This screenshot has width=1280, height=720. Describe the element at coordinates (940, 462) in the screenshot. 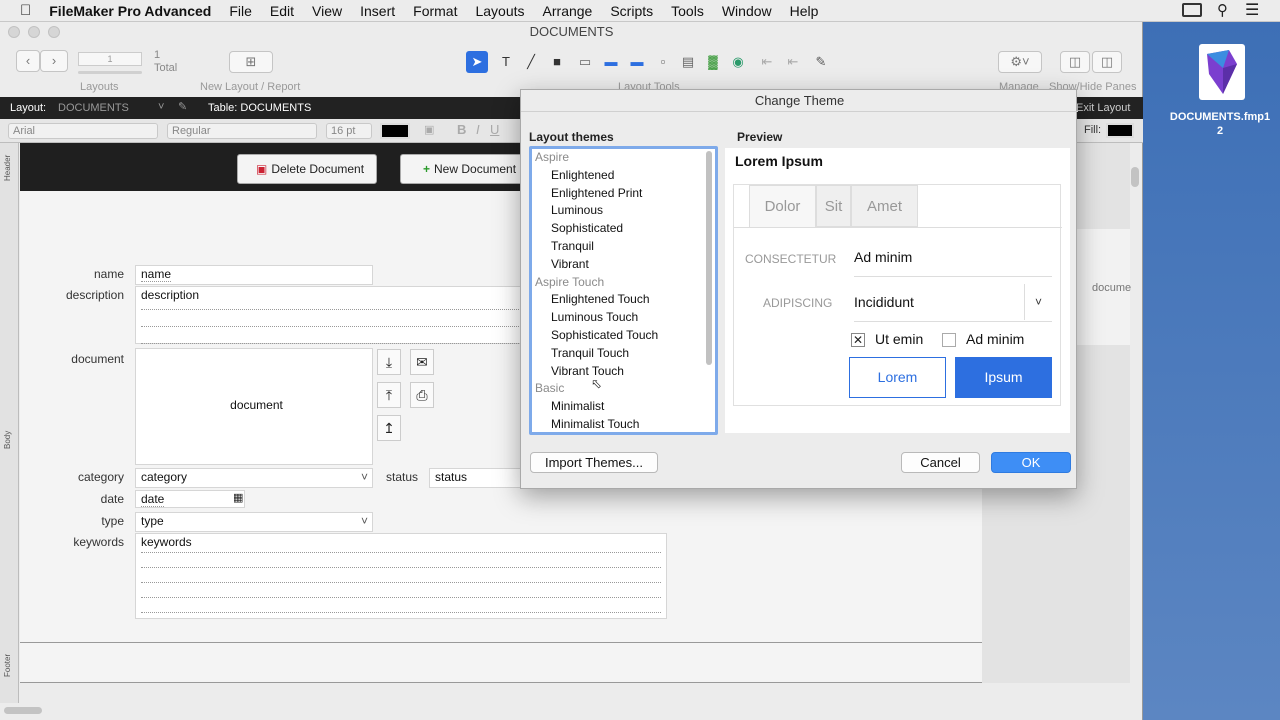

I see `cancel-button: Cancel` at that location.